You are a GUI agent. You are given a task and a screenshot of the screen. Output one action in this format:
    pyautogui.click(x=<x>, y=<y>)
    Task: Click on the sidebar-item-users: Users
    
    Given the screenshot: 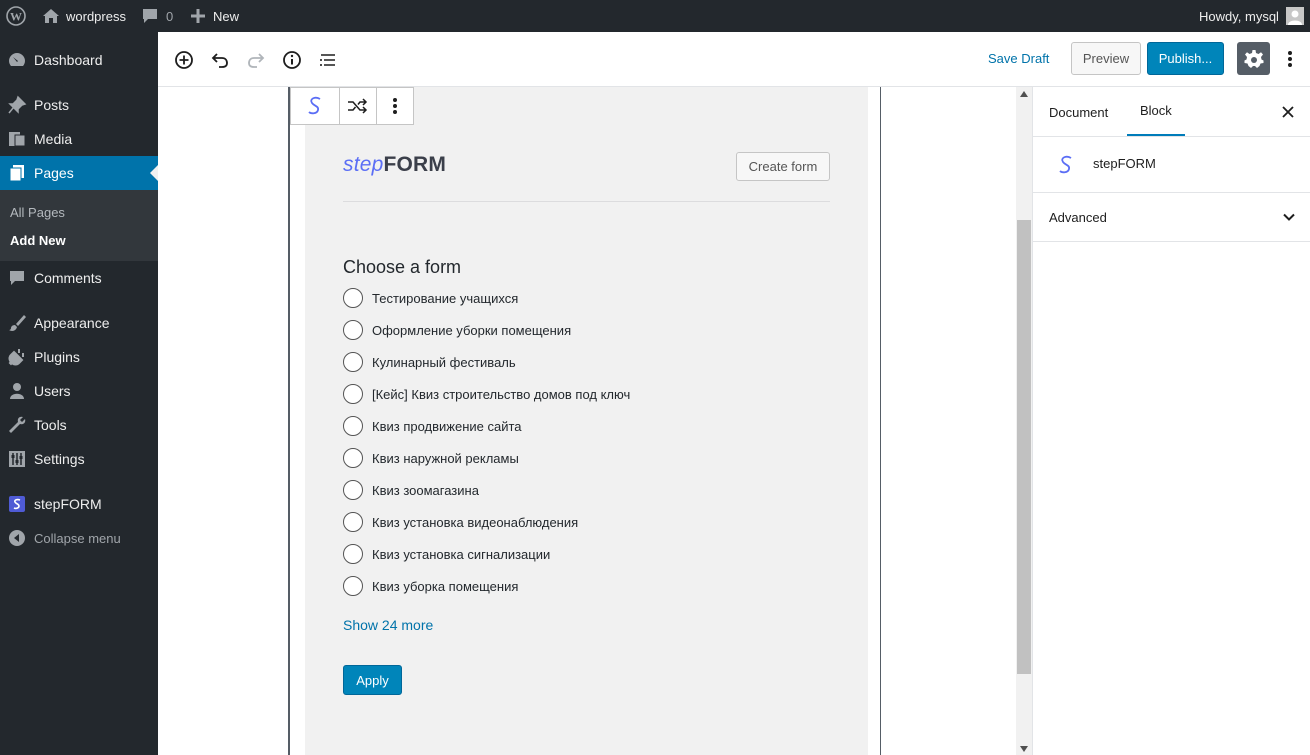 What is the action you would take?
    pyautogui.click(x=79, y=391)
    